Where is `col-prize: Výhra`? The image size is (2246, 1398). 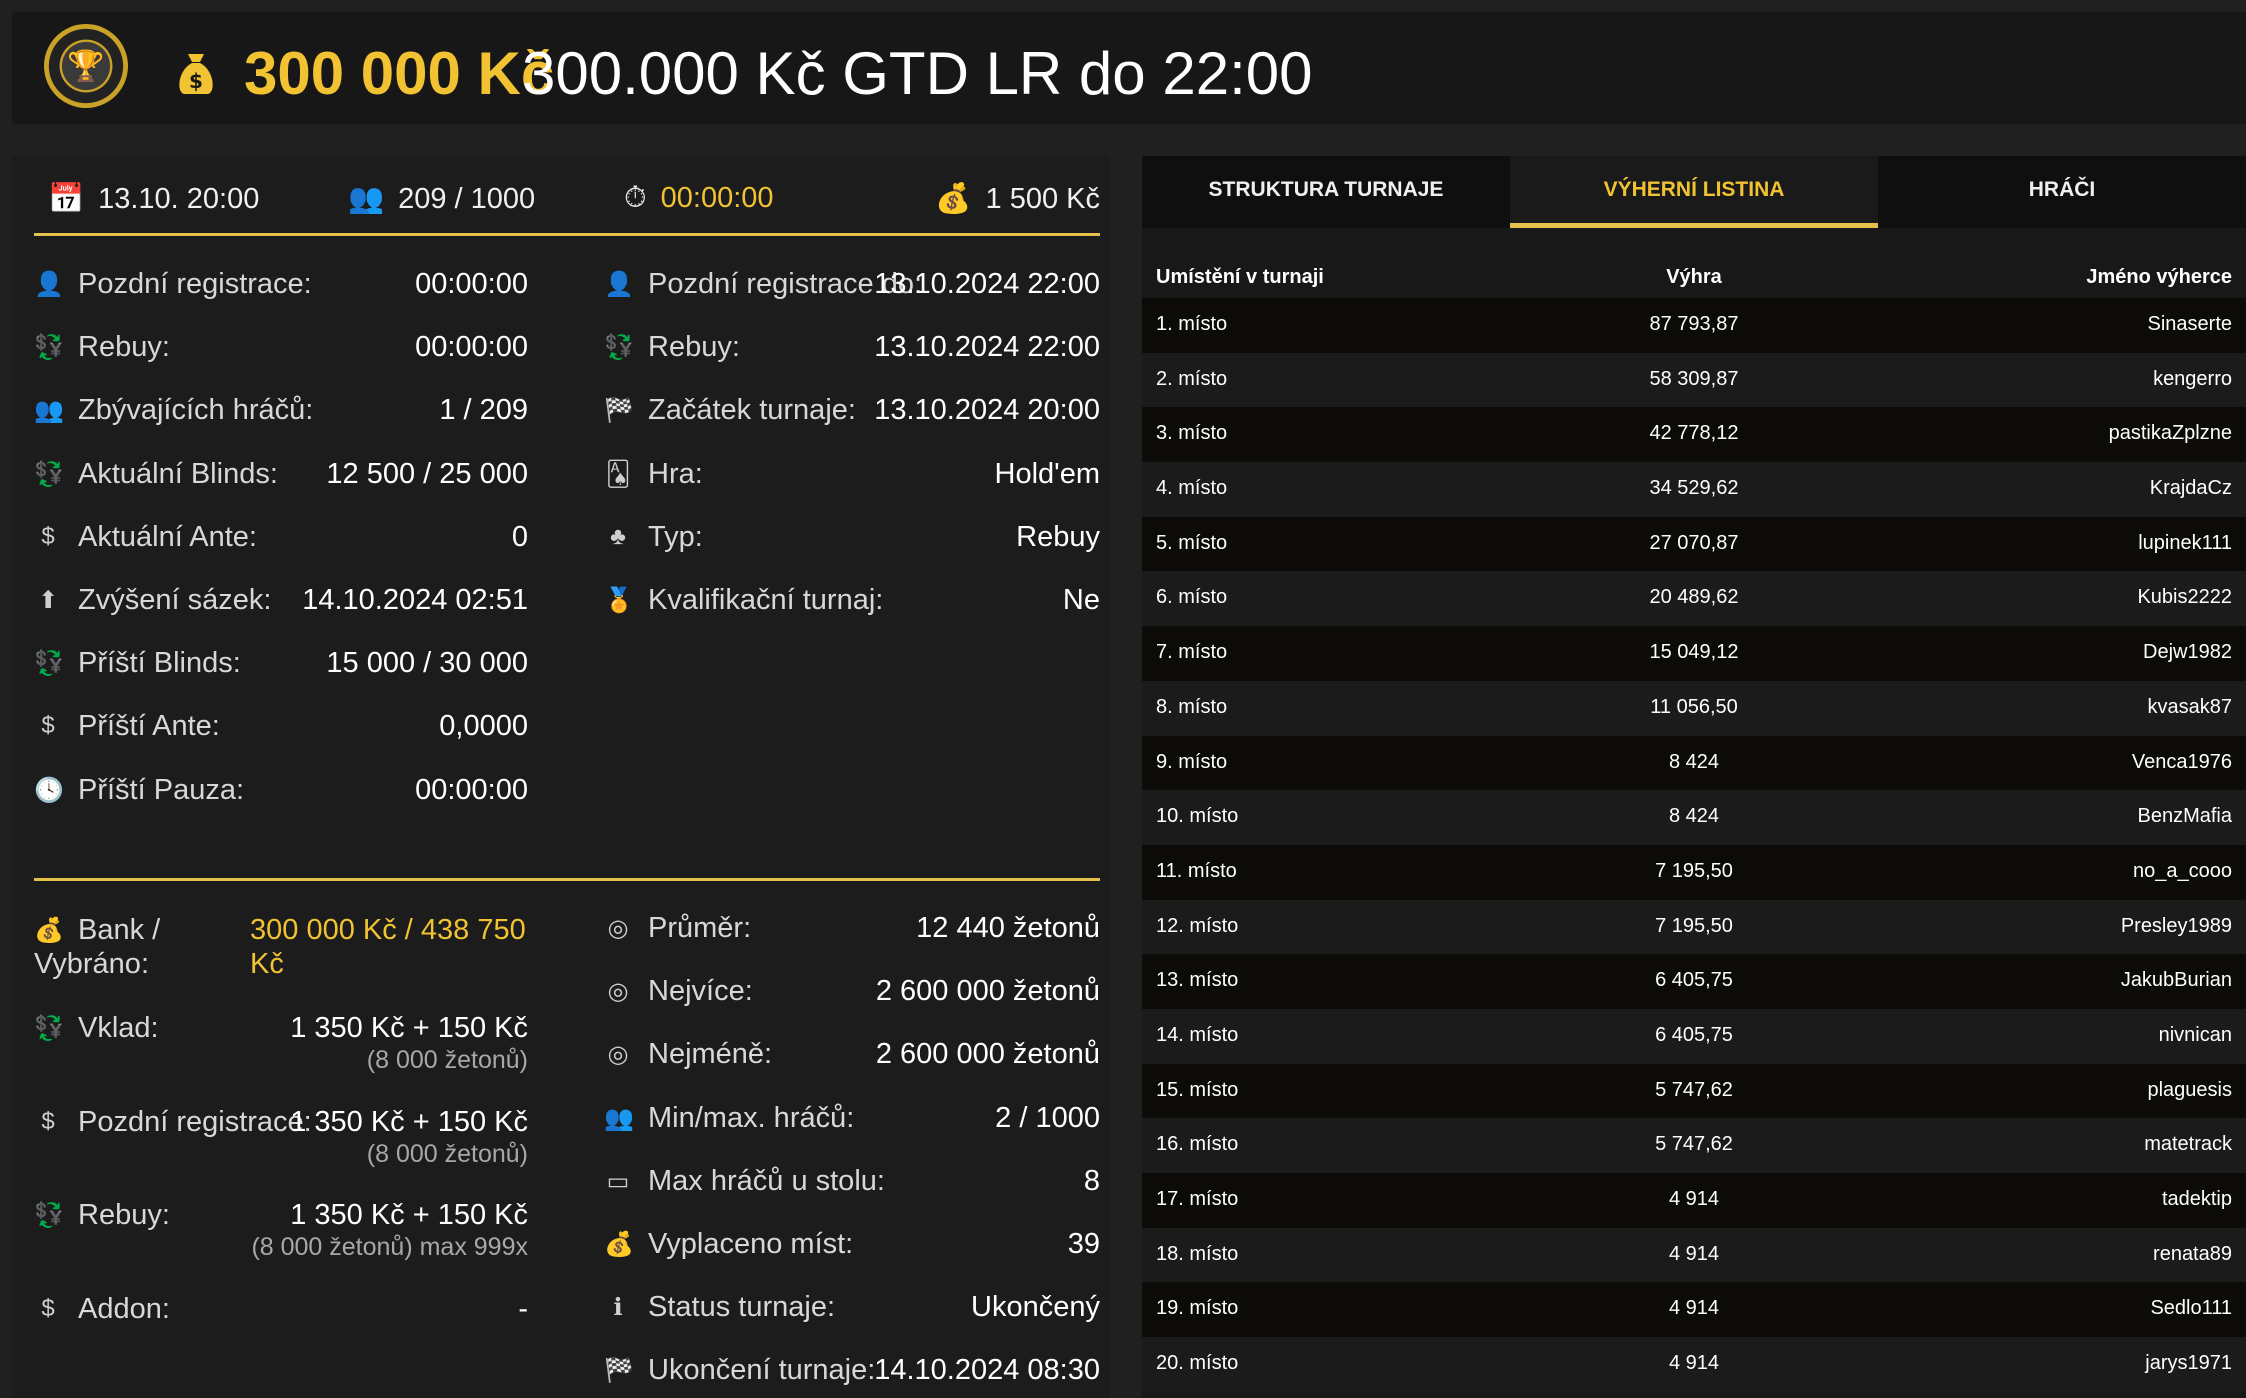
col-prize: Výhra is located at coordinates (1694, 277).